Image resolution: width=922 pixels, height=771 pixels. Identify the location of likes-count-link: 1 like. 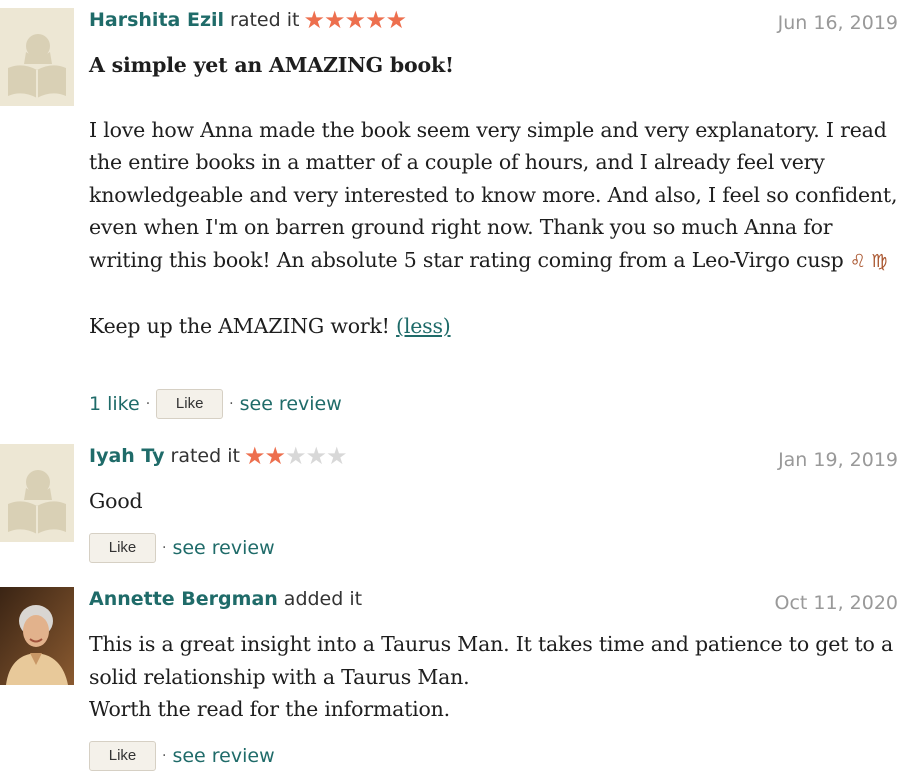
(114, 404).